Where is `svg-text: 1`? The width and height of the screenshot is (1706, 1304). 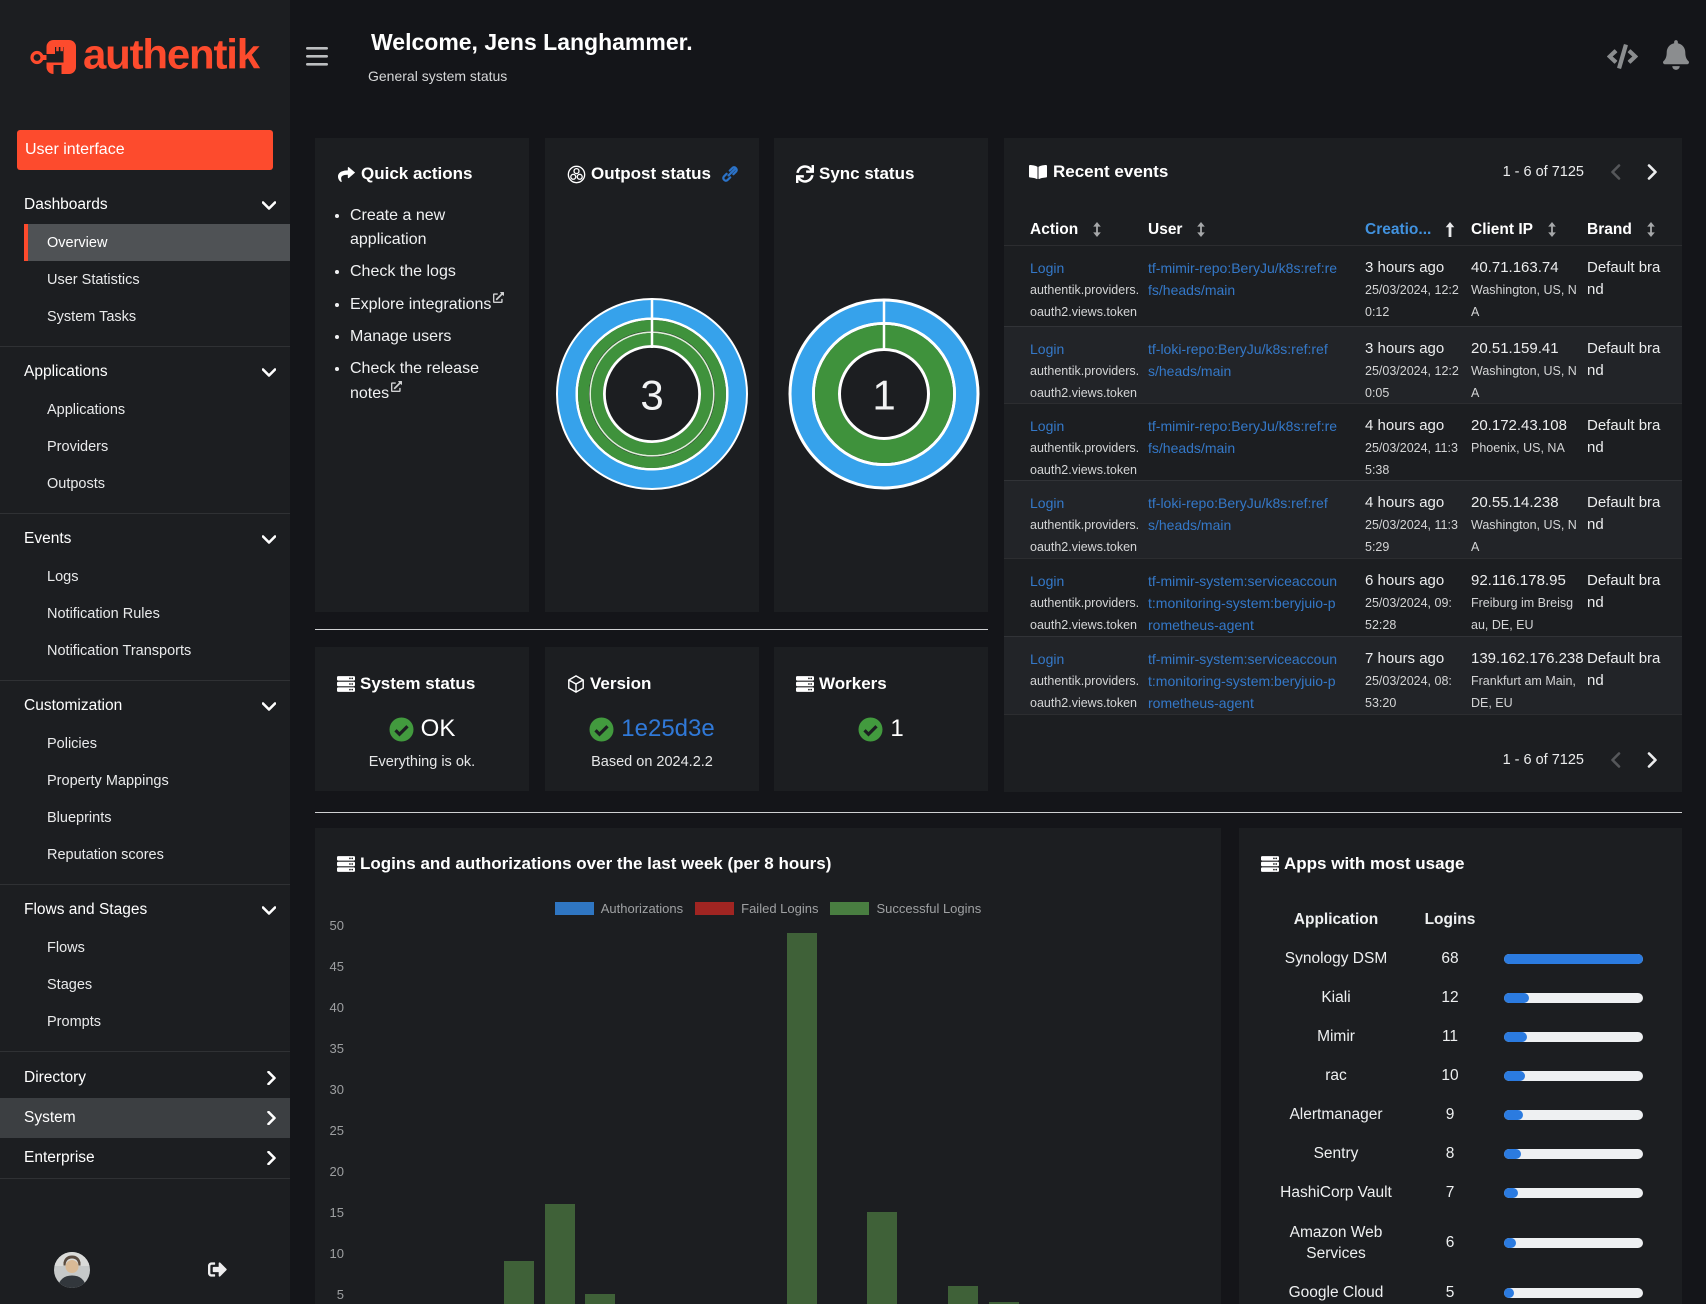 svg-text: 1 is located at coordinates (883, 395).